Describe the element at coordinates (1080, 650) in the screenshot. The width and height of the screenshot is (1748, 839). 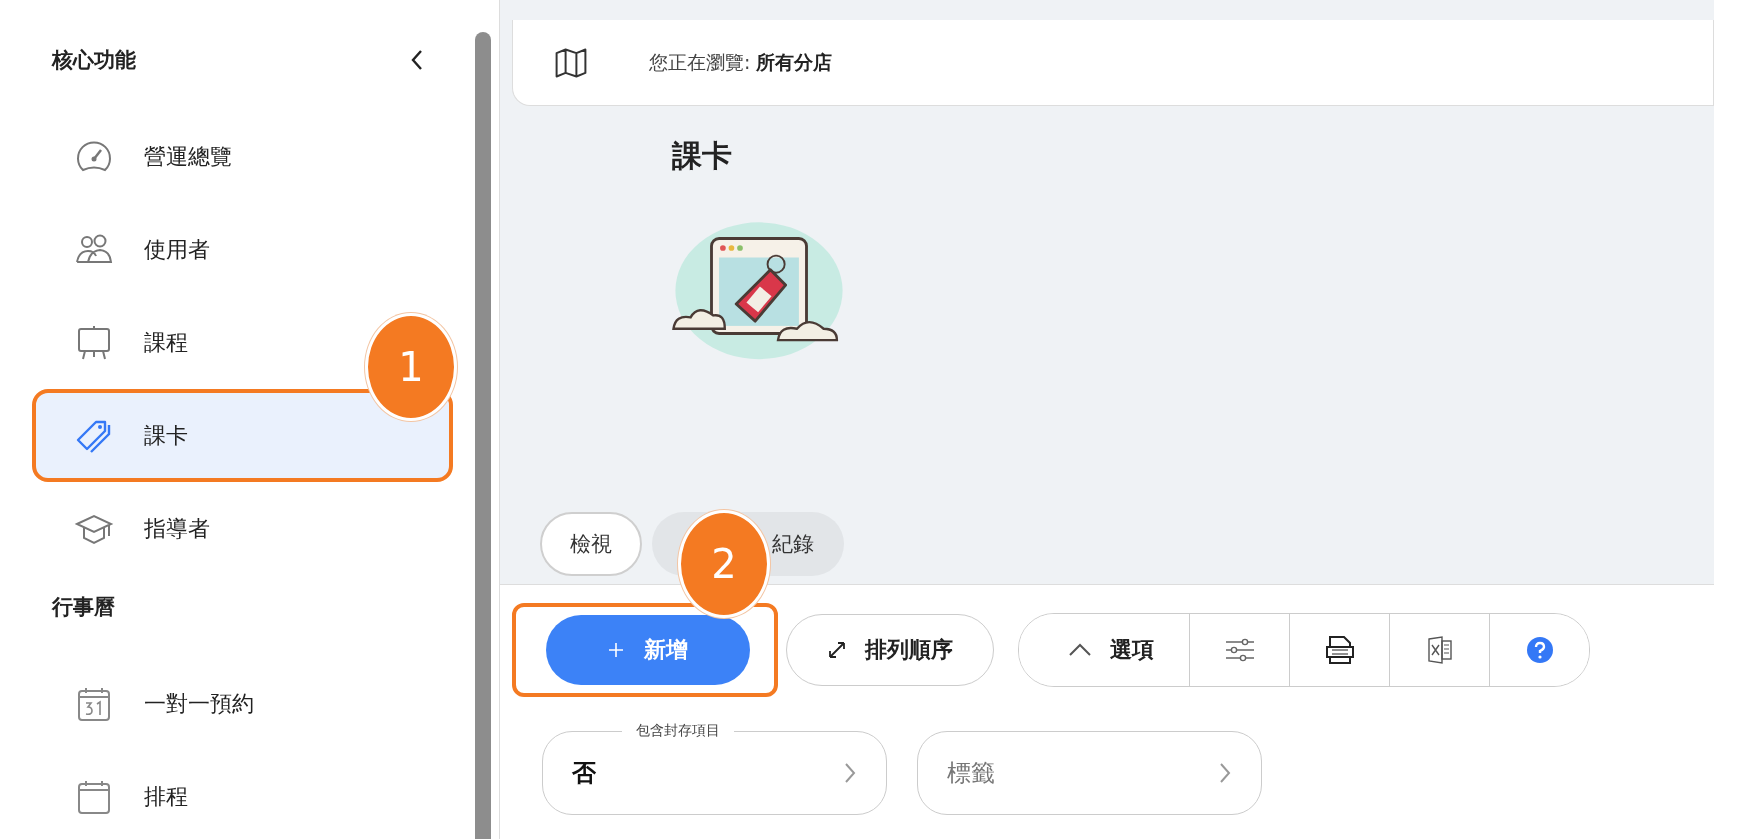
I see `chevron-up-icon` at that location.